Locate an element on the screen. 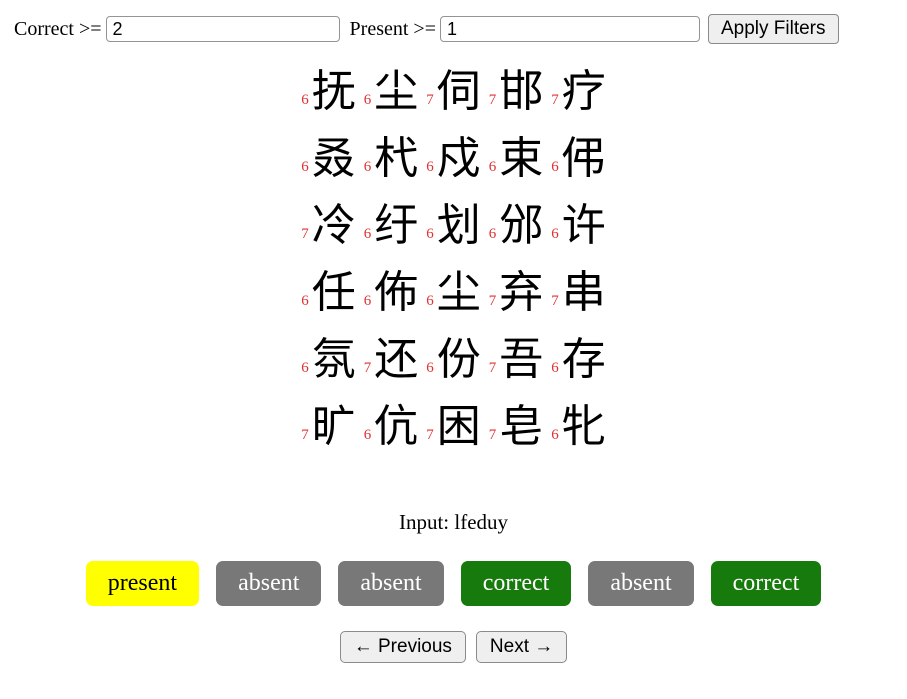 The height and width of the screenshot is (699, 907). character-glyph: 许 is located at coordinates (583, 225).